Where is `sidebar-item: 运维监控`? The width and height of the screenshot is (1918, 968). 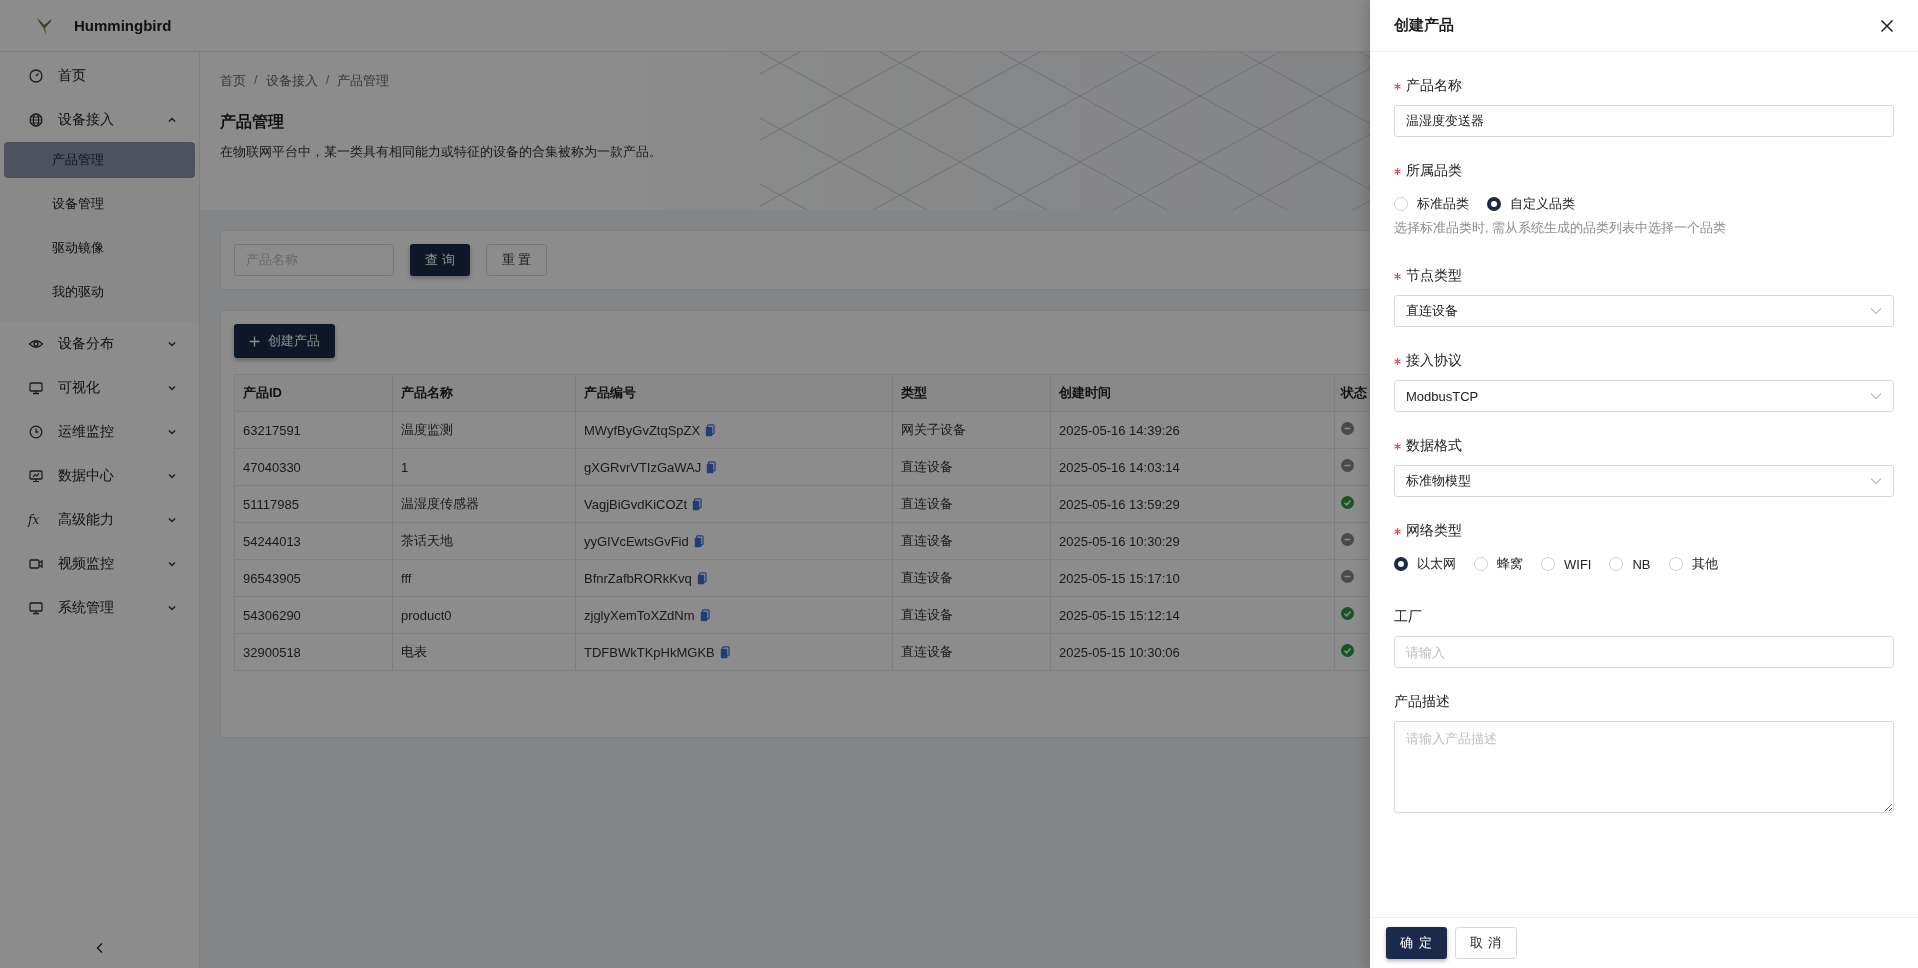 sidebar-item: 运维监控 is located at coordinates (99, 432).